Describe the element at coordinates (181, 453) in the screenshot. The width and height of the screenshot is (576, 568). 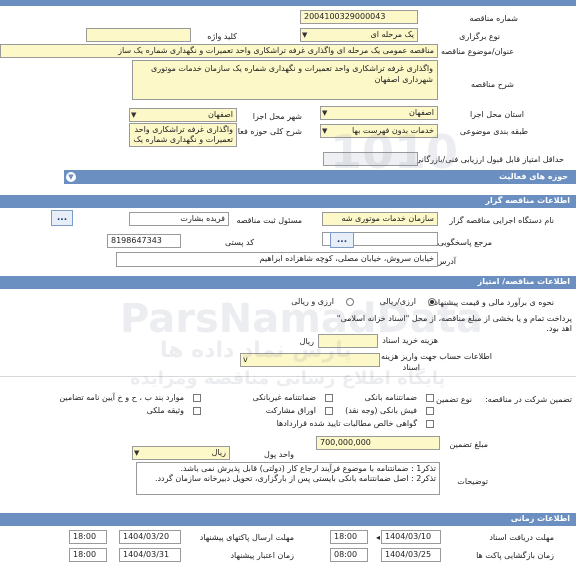
I see `currency-select: ریال ▼` at that location.